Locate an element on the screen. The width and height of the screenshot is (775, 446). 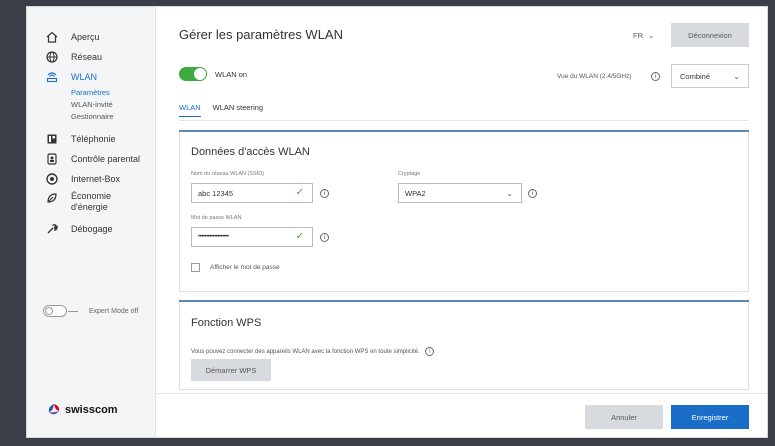
save-button: Enregistrer is located at coordinates (710, 417).